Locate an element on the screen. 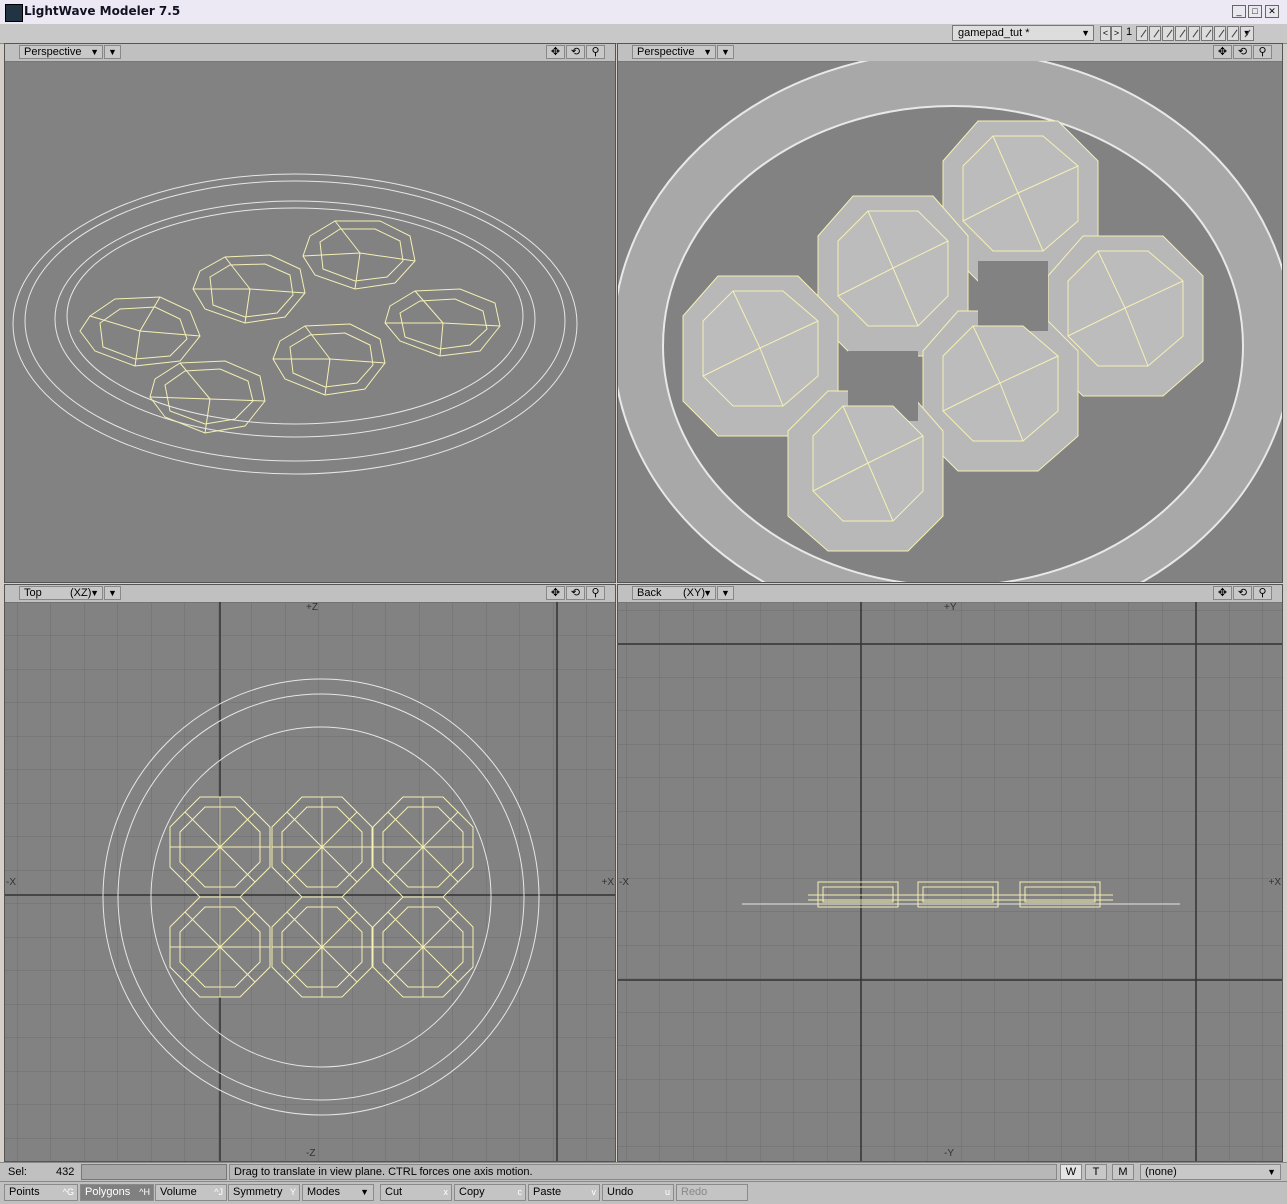  weight-map-button: W is located at coordinates (1071, 1172).